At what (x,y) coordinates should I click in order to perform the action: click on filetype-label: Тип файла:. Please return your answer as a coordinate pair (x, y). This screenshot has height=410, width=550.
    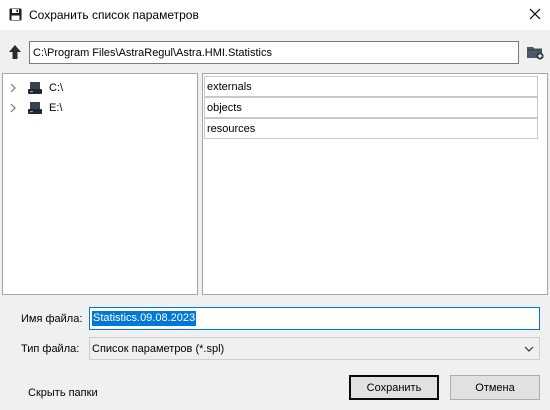
    Looking at the image, I should click on (50, 349).